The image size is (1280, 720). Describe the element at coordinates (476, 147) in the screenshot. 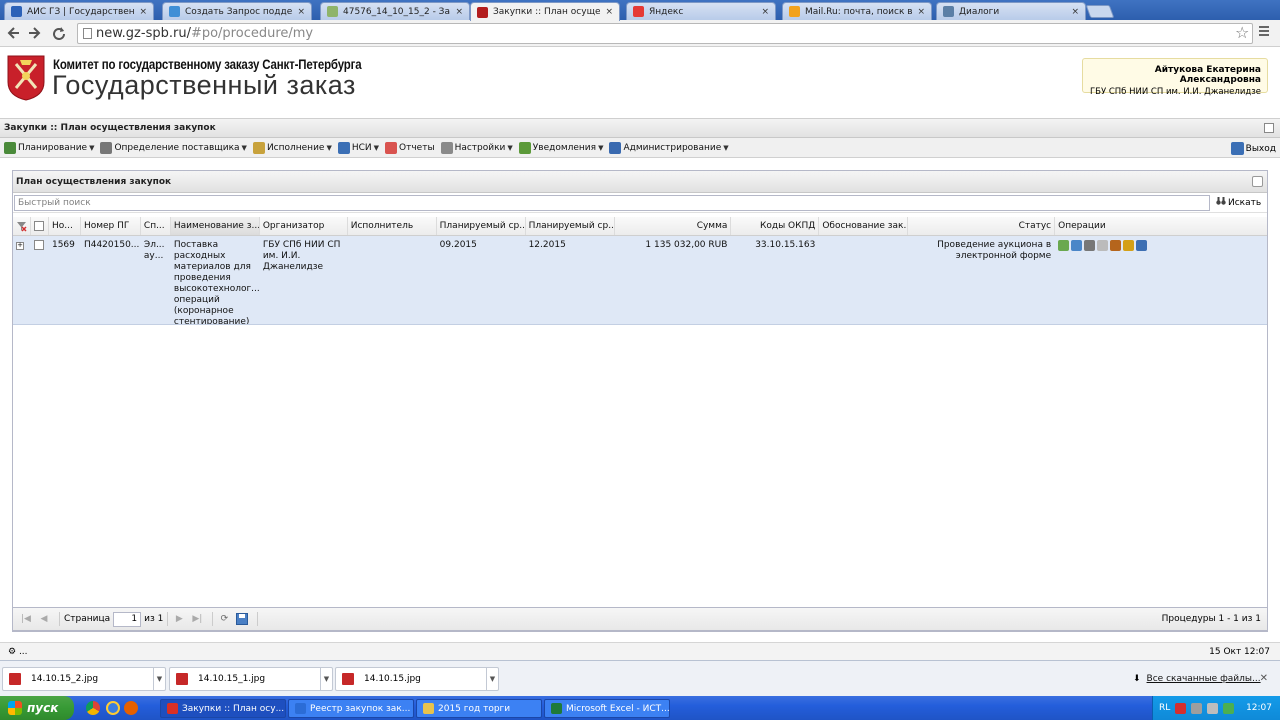

I see `menu-settings: Настройки ▼` at that location.